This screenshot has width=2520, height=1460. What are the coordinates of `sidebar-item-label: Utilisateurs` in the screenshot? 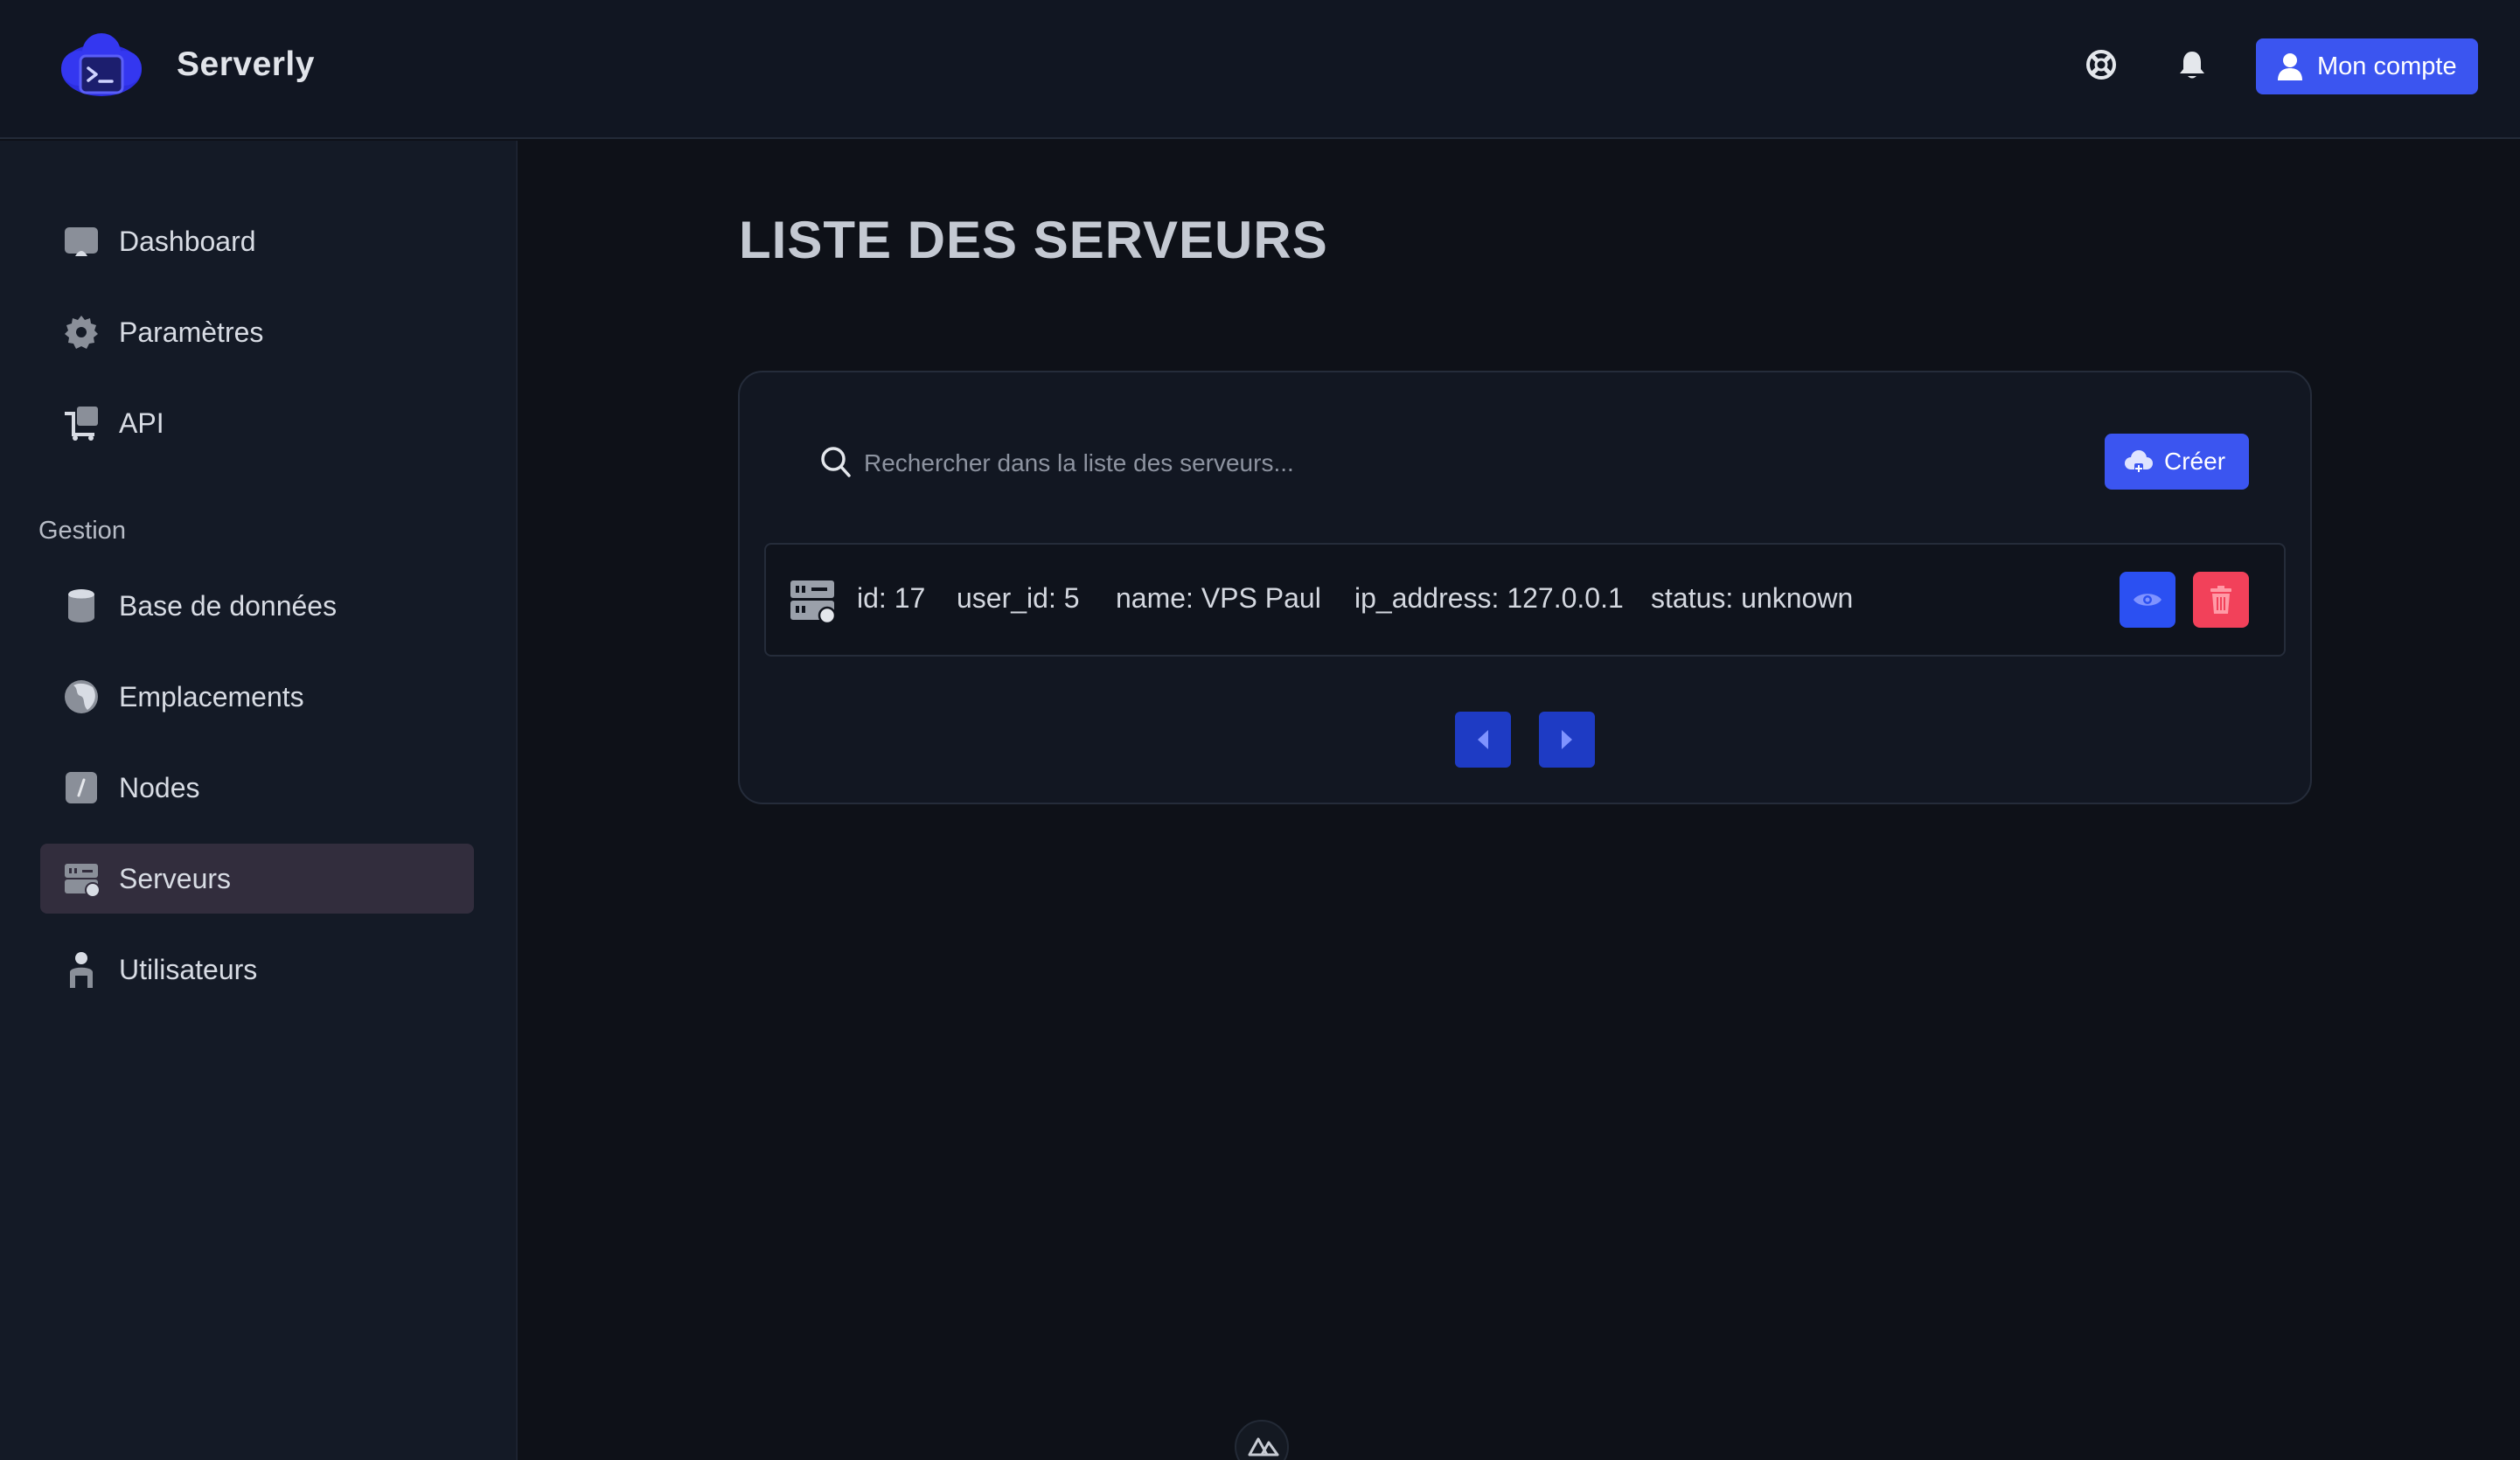 It's located at (188, 969).